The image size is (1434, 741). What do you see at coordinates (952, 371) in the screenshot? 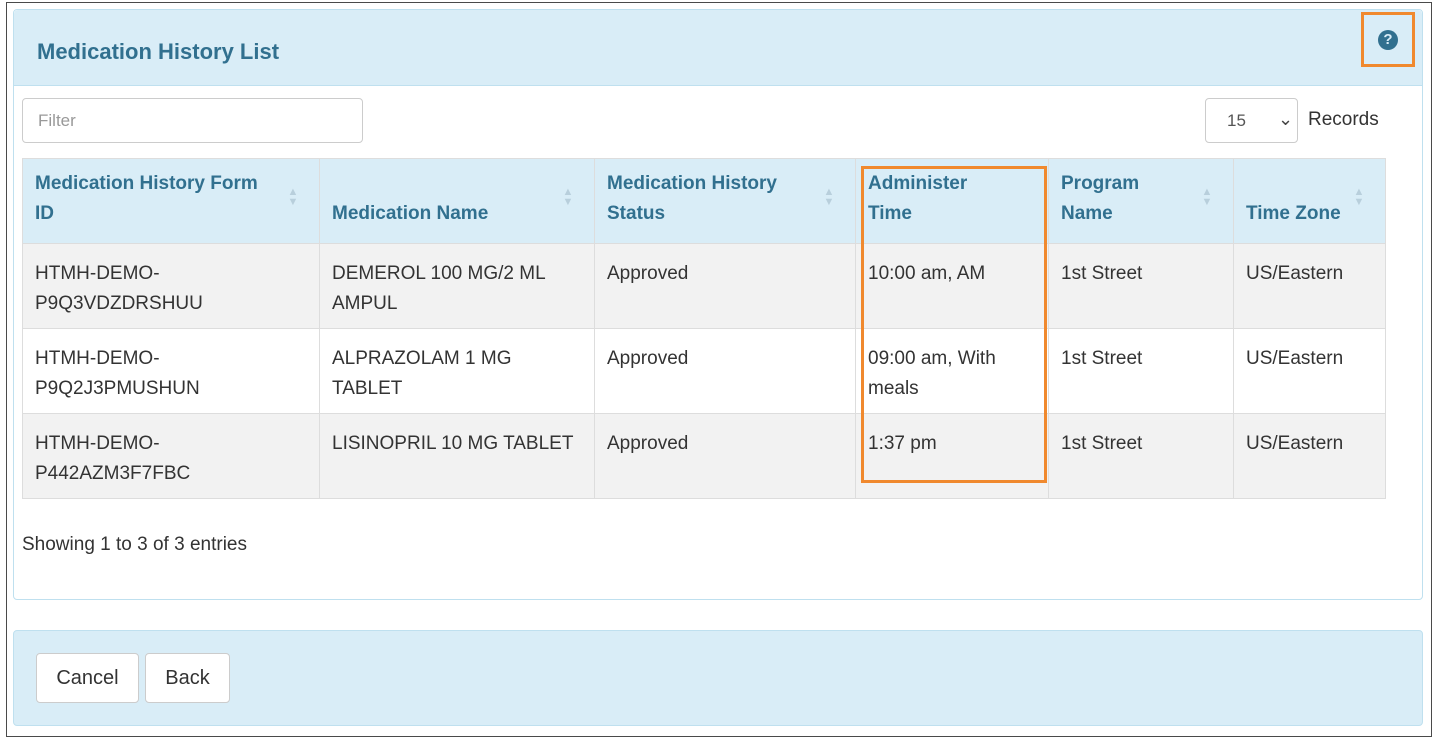
I see `cell-administer-time: 09:00 am, With meals` at bounding box center [952, 371].